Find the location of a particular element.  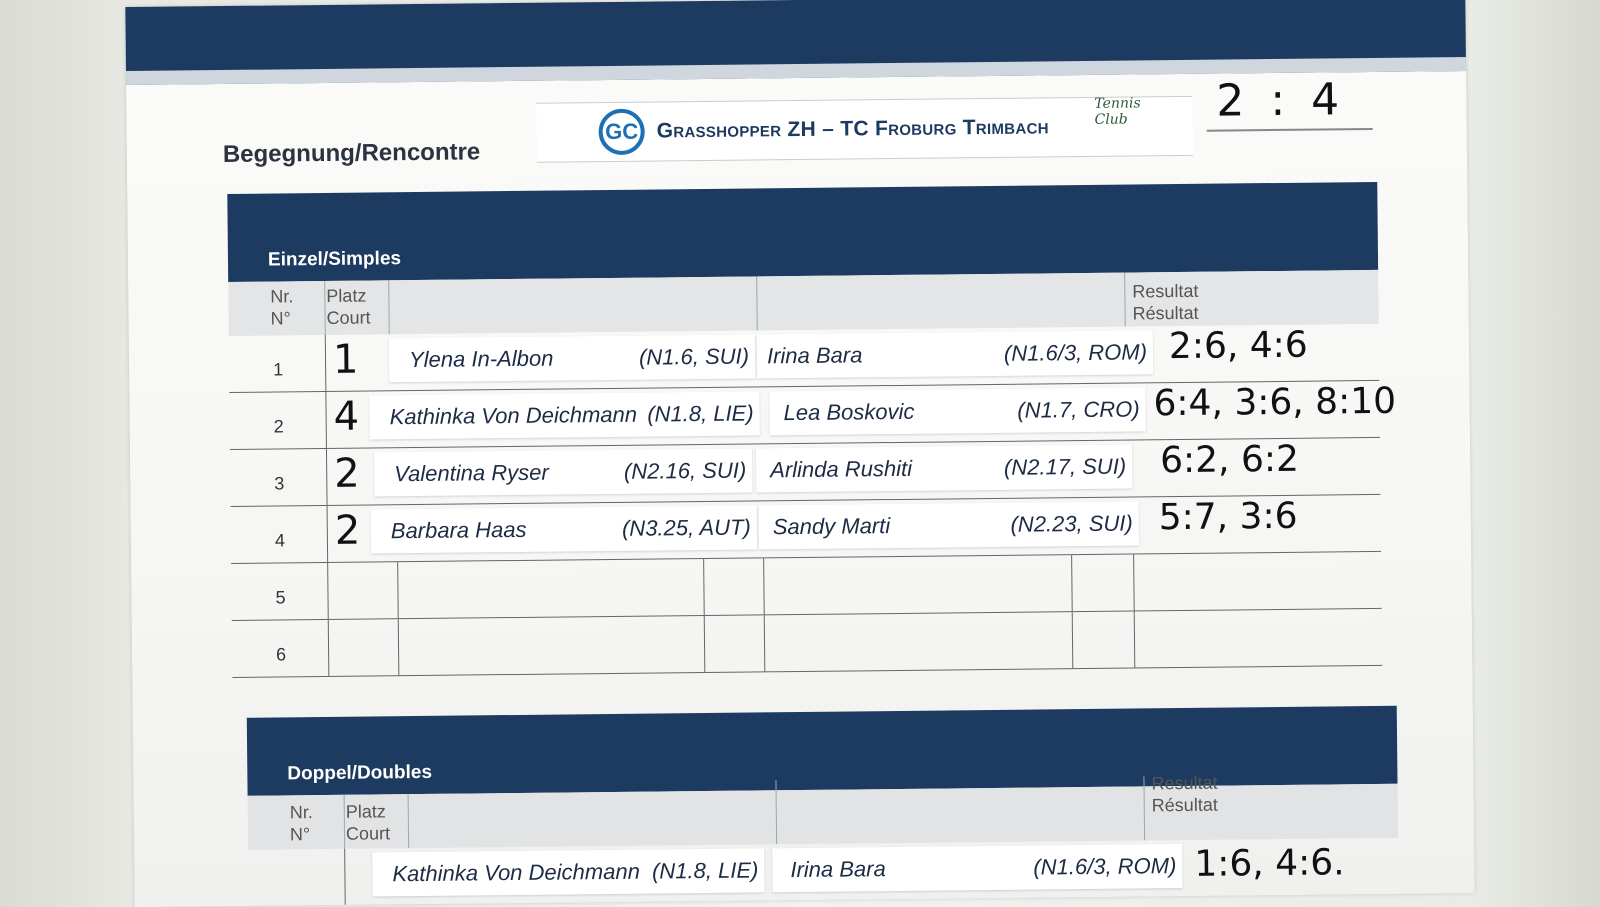

row-number: 5 is located at coordinates (280, 597).